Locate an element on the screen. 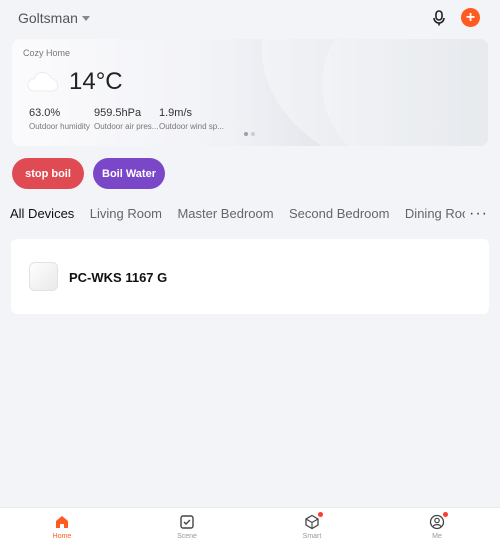 The height and width of the screenshot is (545, 500). pressure-value: 959.5hPa is located at coordinates (118, 113).